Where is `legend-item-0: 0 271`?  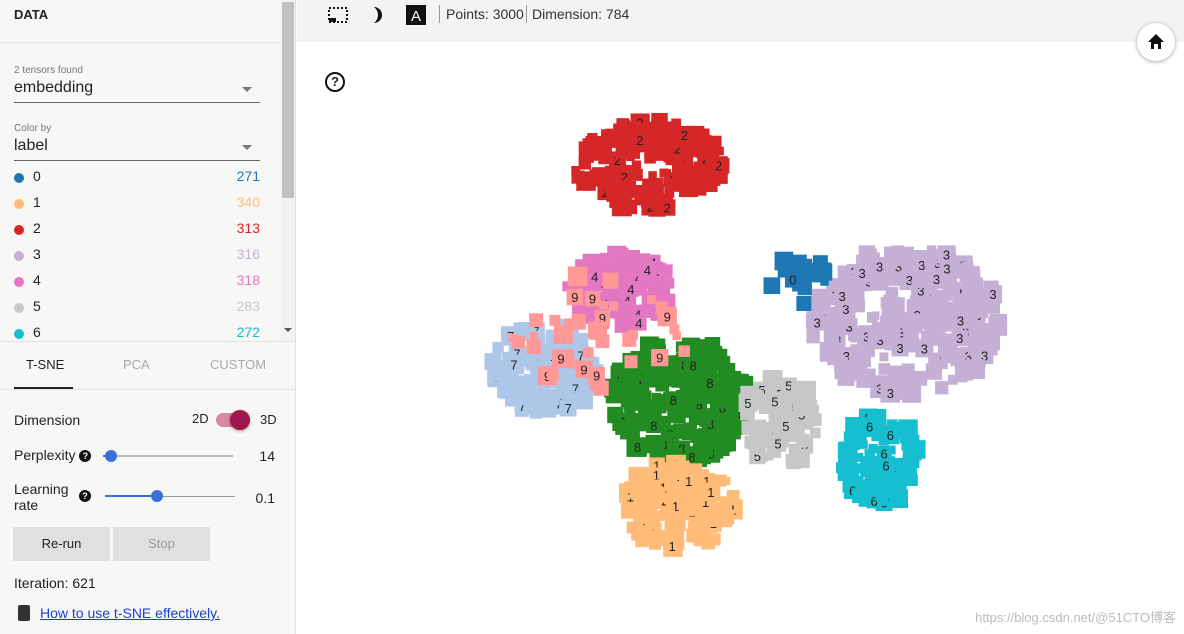
legend-item-0: 0 271 is located at coordinates (137, 178).